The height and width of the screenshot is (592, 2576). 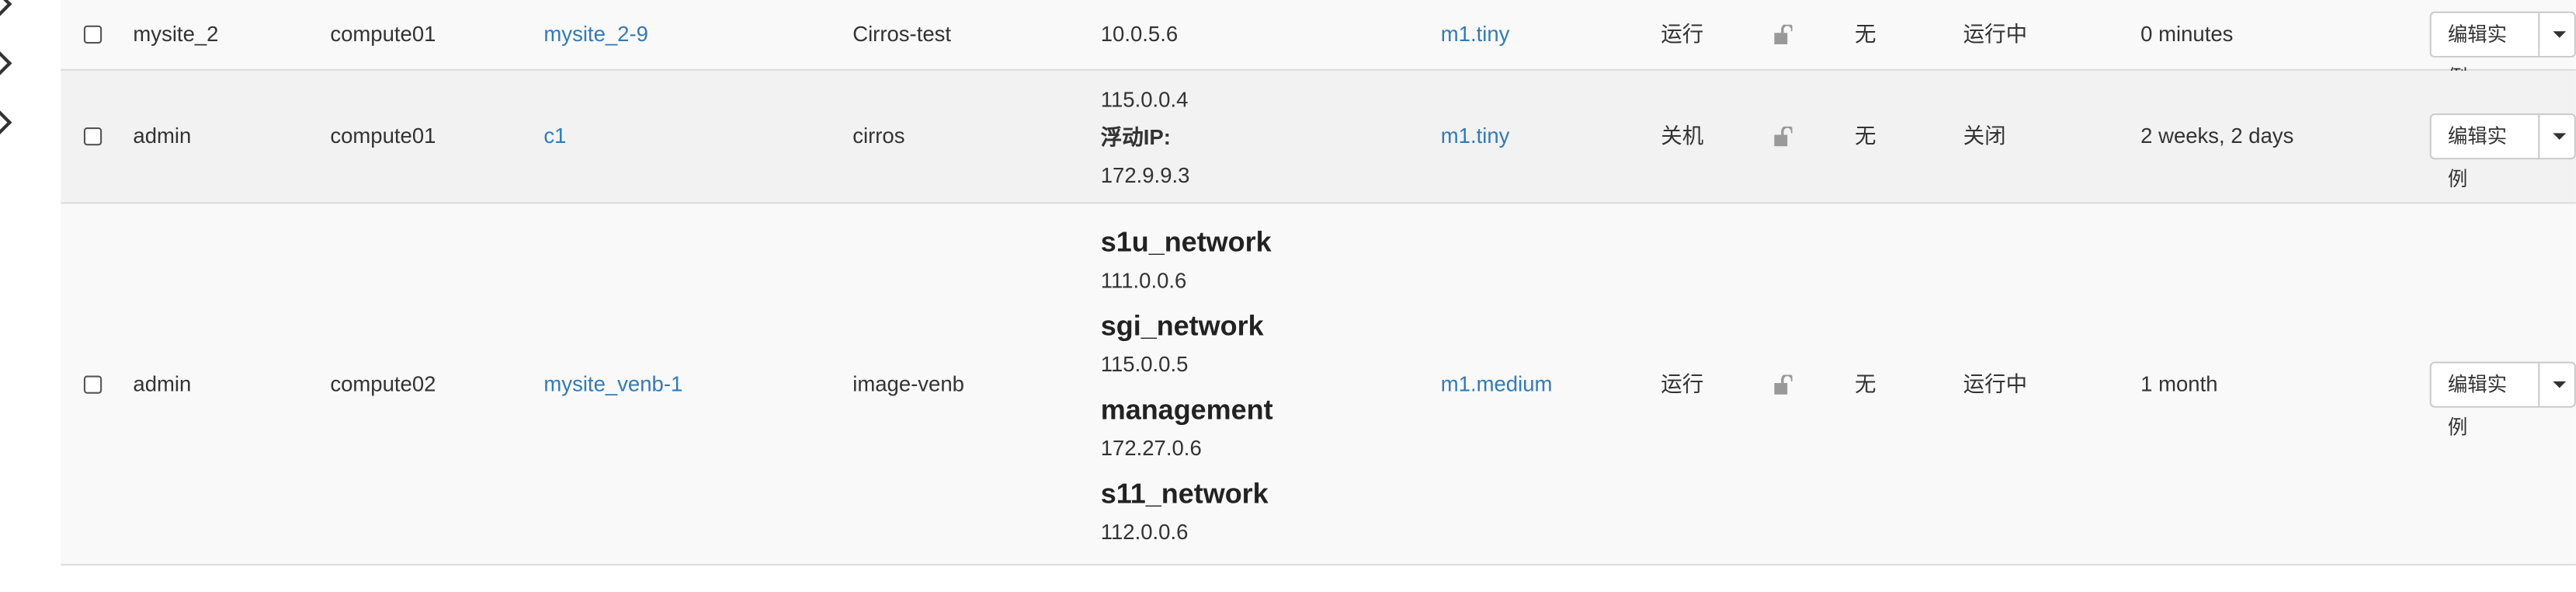 I want to click on instance-name-link: mysite_2-9, so click(x=595, y=34).